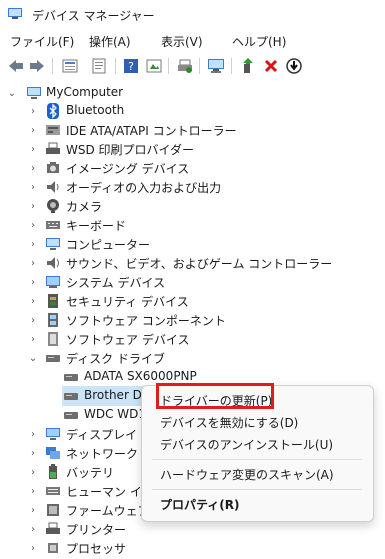 This screenshot has width=385, height=559. What do you see at coordinates (53, 434) in the screenshot?
I see `display-adapter-icon` at bounding box center [53, 434].